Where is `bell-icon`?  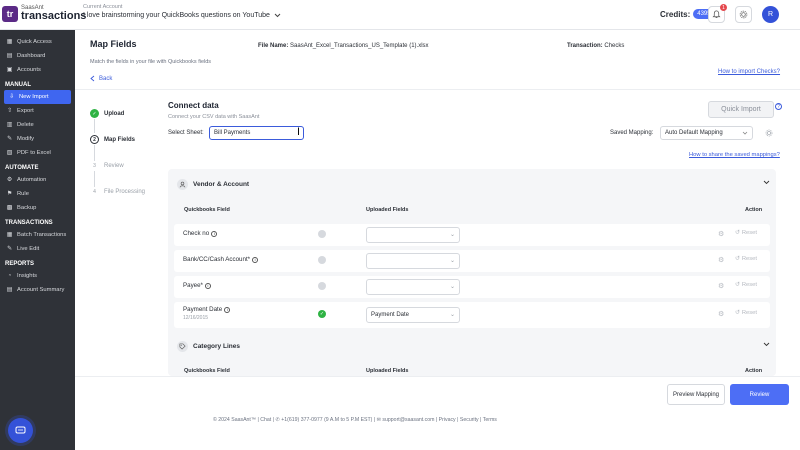 bell-icon is located at coordinates (716, 14).